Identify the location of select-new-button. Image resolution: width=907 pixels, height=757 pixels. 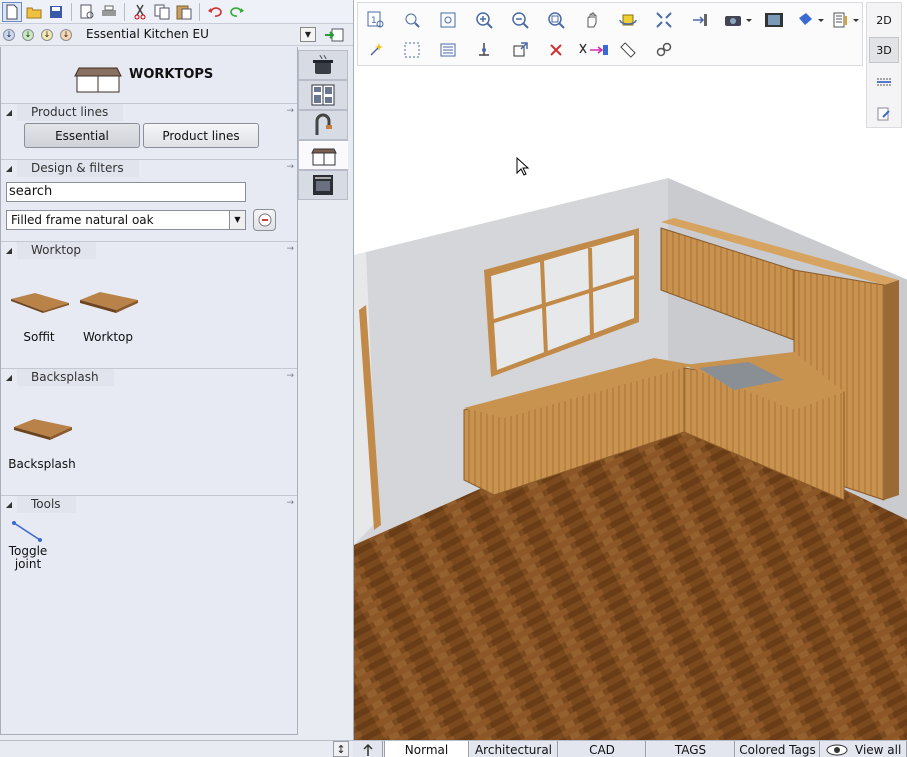
(376, 50).